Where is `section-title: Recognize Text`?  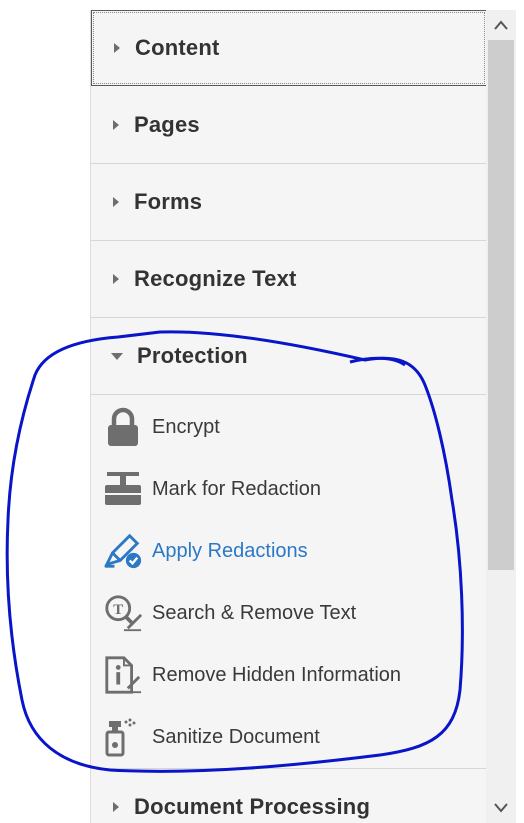 section-title: Recognize Text is located at coordinates (215, 278).